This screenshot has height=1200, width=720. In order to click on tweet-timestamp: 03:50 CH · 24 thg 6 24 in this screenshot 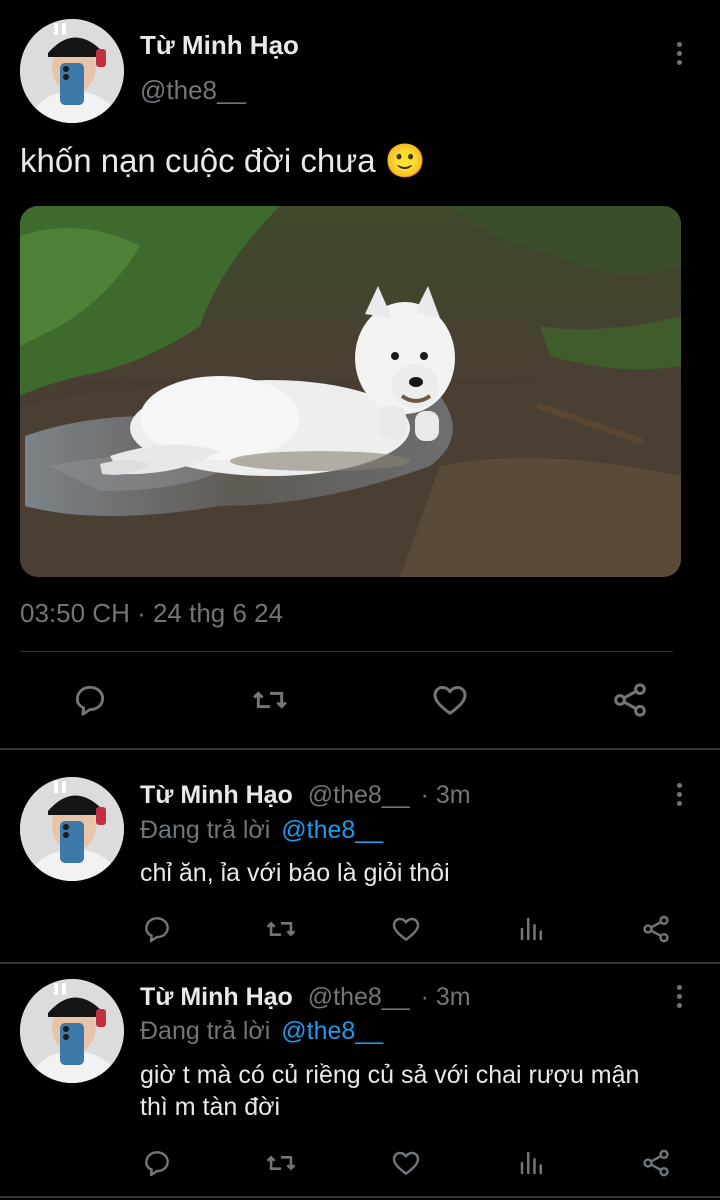, I will do `click(151, 613)`.